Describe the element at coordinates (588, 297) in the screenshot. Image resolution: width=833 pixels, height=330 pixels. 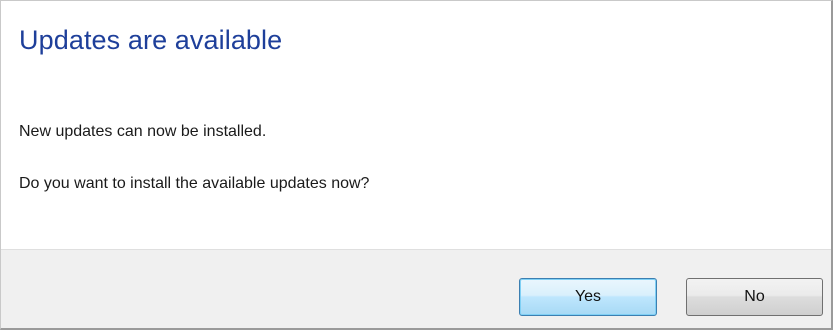
I see `yes-button: Yes` at that location.